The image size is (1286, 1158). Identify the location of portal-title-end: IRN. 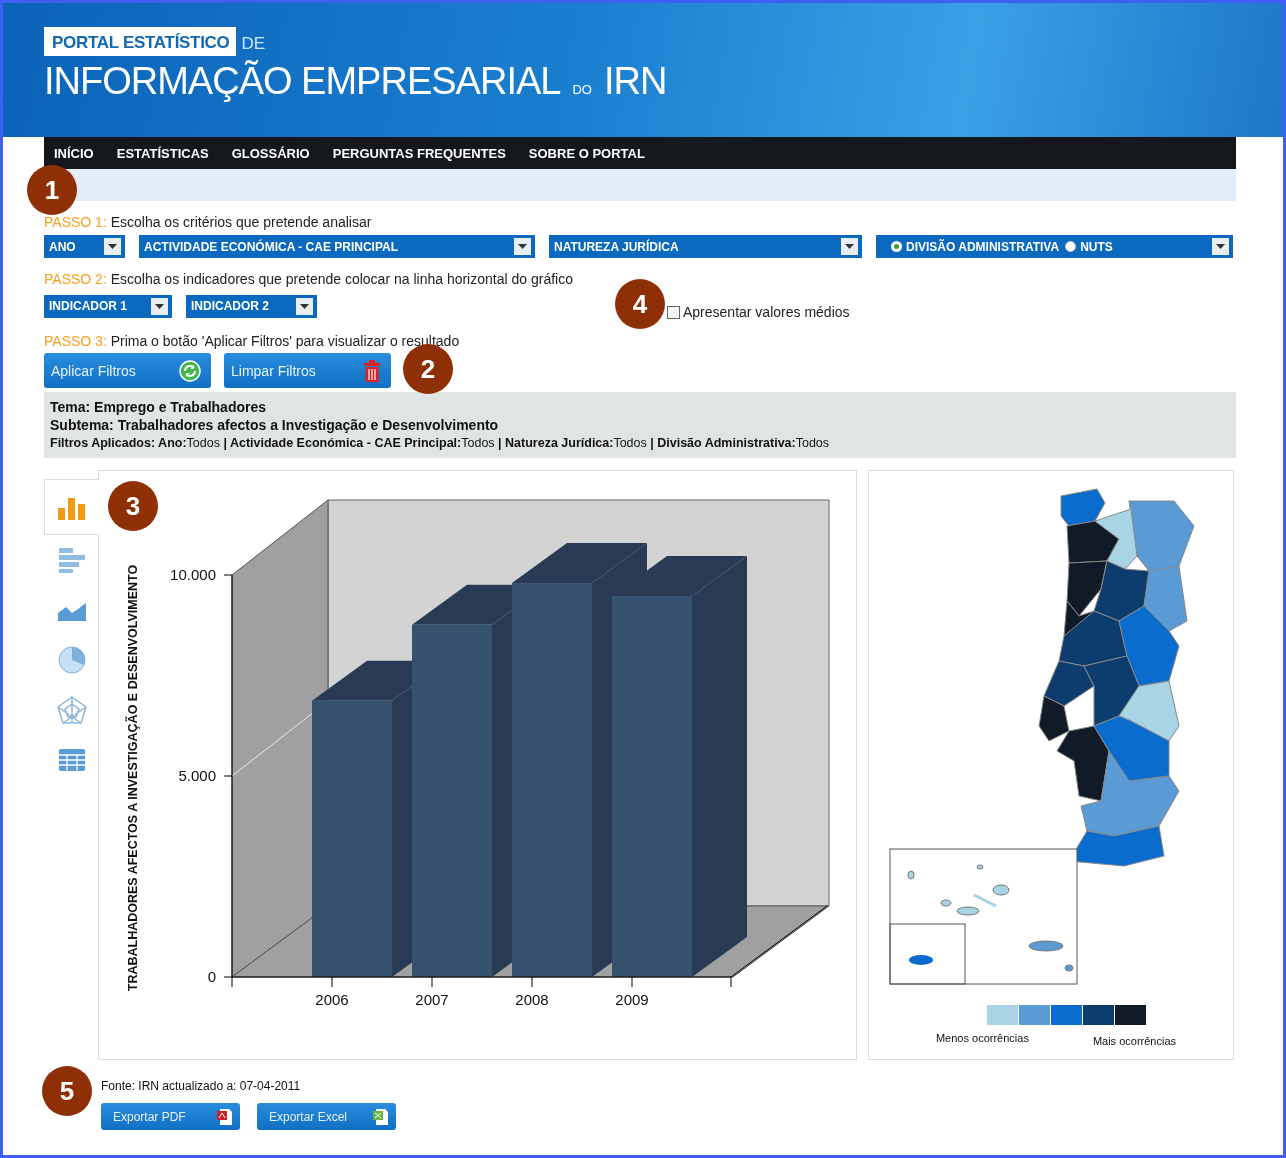
(635, 81).